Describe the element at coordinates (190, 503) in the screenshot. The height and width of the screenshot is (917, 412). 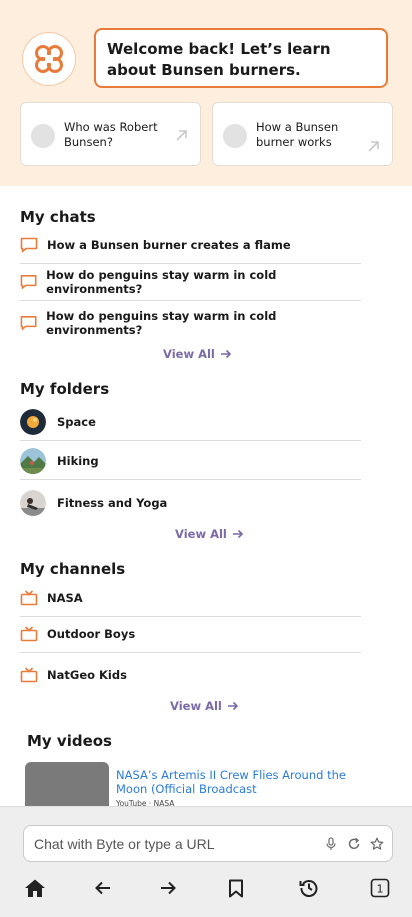
I see `folder-item: Fitness and Yoga` at that location.